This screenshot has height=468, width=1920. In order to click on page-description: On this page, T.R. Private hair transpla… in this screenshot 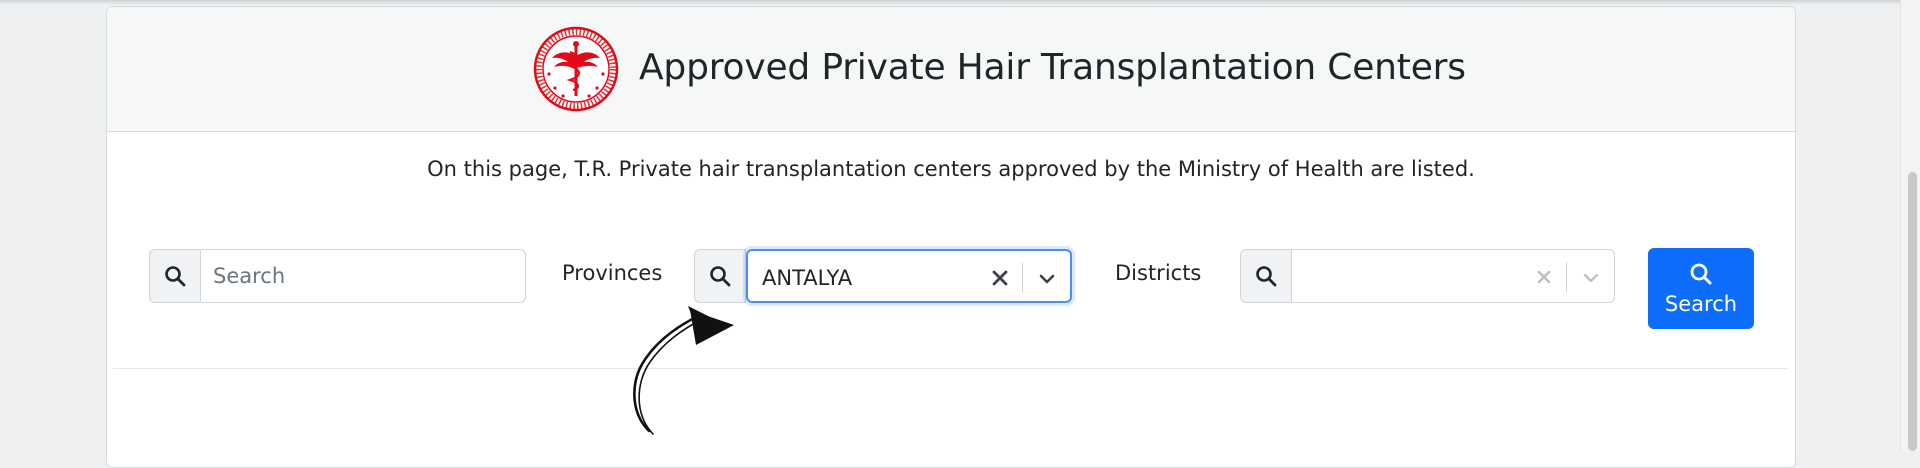, I will do `click(951, 169)`.